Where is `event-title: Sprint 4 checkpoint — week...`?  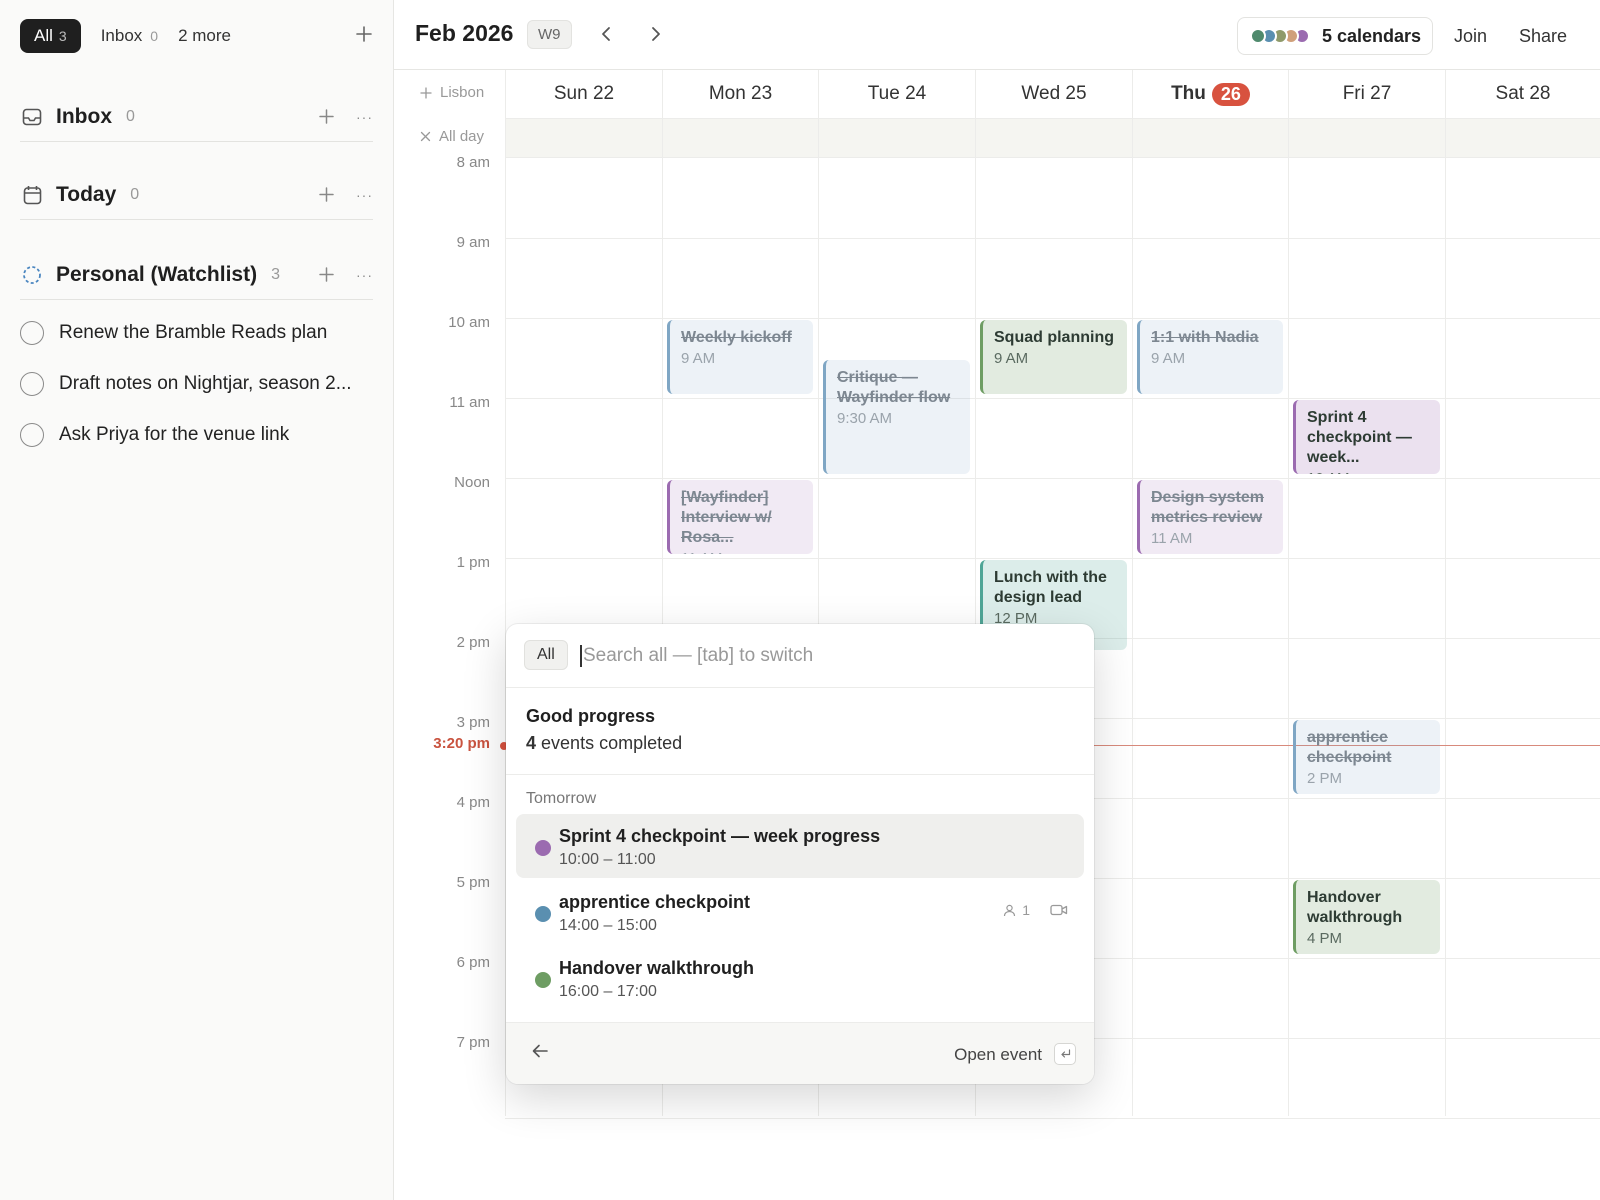 event-title: Sprint 4 checkpoint — week... is located at coordinates (1359, 437).